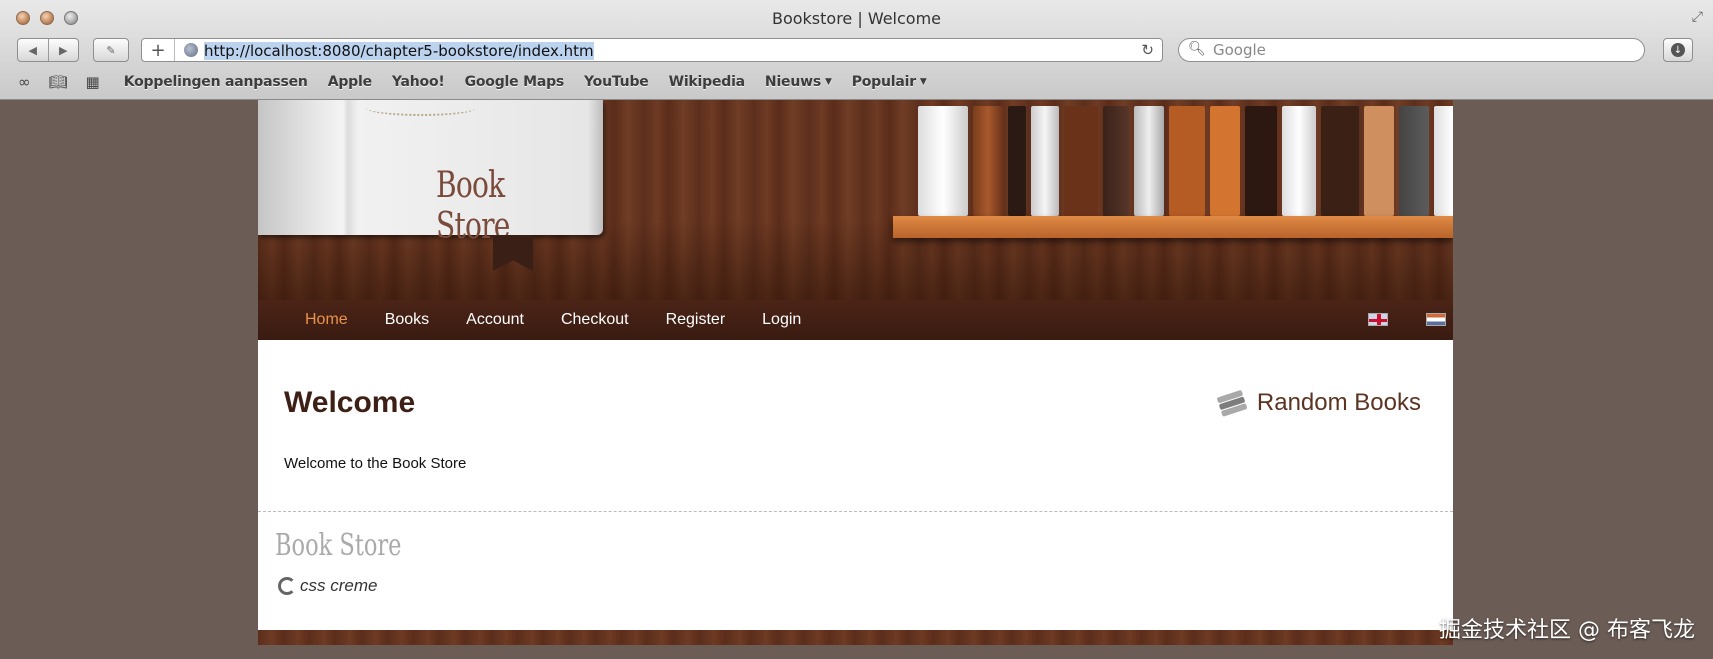  I want to click on page-title: Welcome, so click(350, 402).